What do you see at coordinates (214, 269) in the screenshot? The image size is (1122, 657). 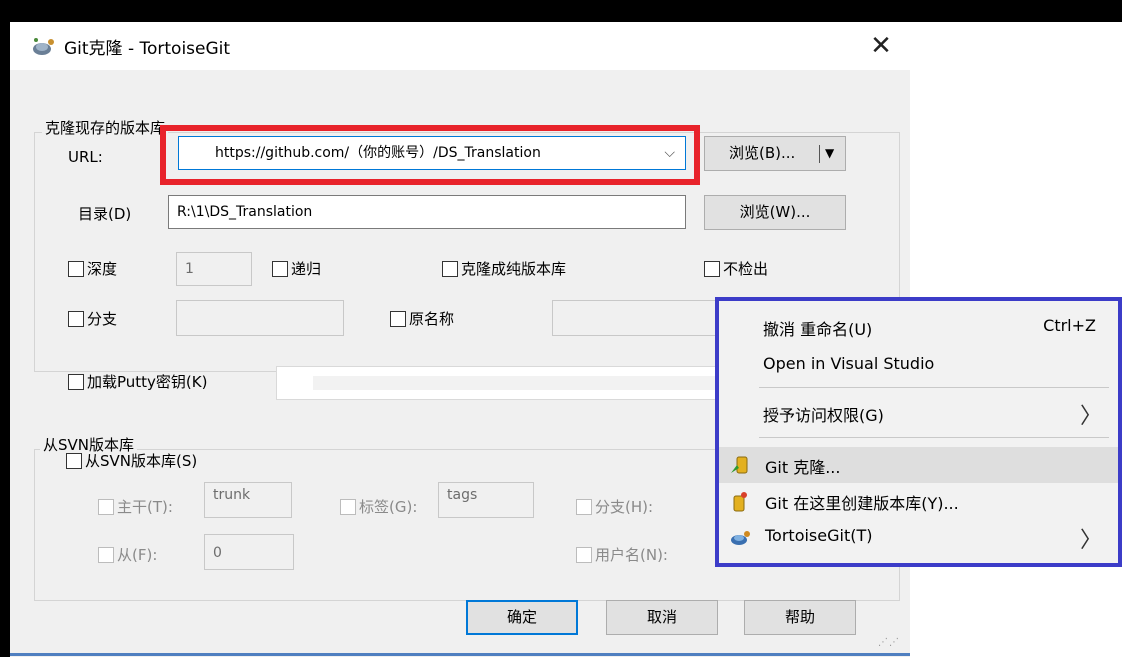 I see `depth-input: 1` at bounding box center [214, 269].